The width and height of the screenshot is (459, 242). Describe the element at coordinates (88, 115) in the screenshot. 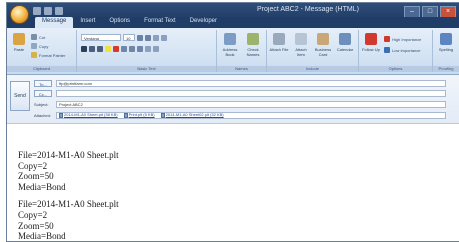

I see `attachment-item: 2014-M1-A0 Sheet.plt (38 KB)` at that location.